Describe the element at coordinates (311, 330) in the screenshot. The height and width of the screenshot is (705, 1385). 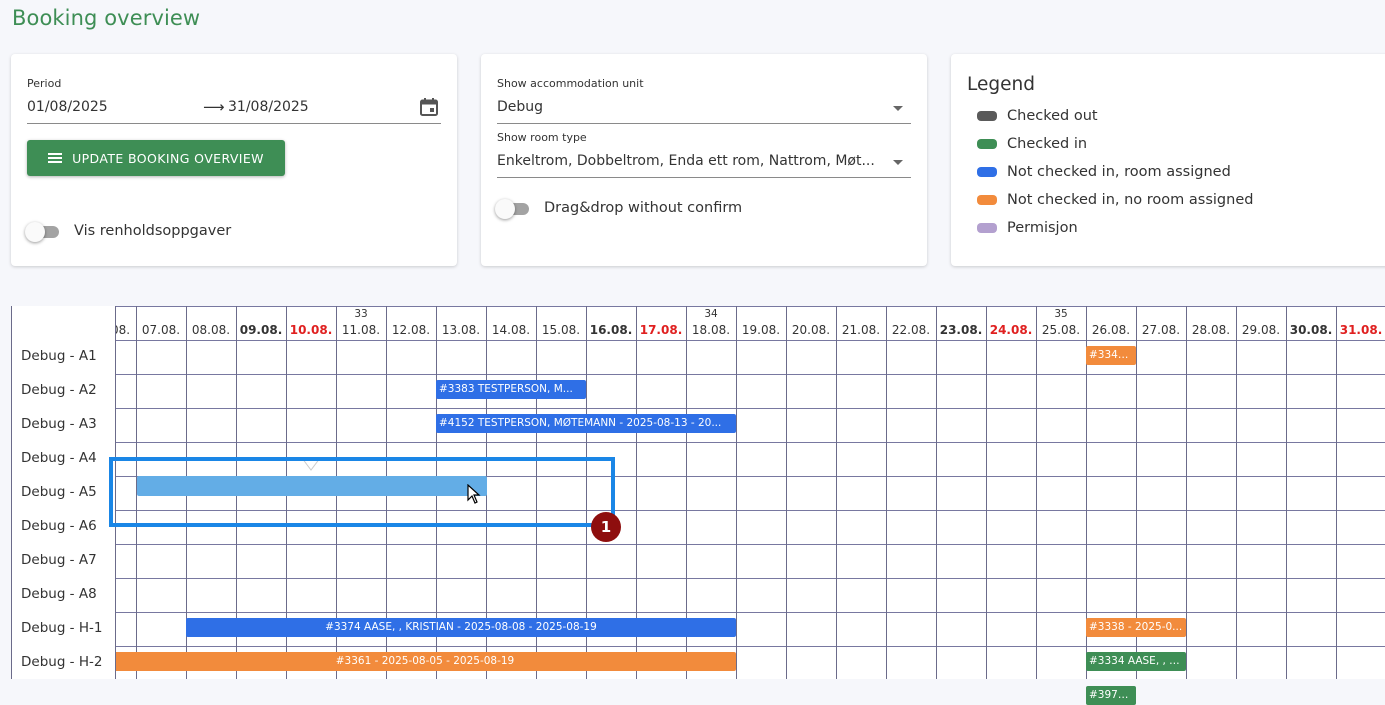
I see `day-header: 10.08.` at that location.